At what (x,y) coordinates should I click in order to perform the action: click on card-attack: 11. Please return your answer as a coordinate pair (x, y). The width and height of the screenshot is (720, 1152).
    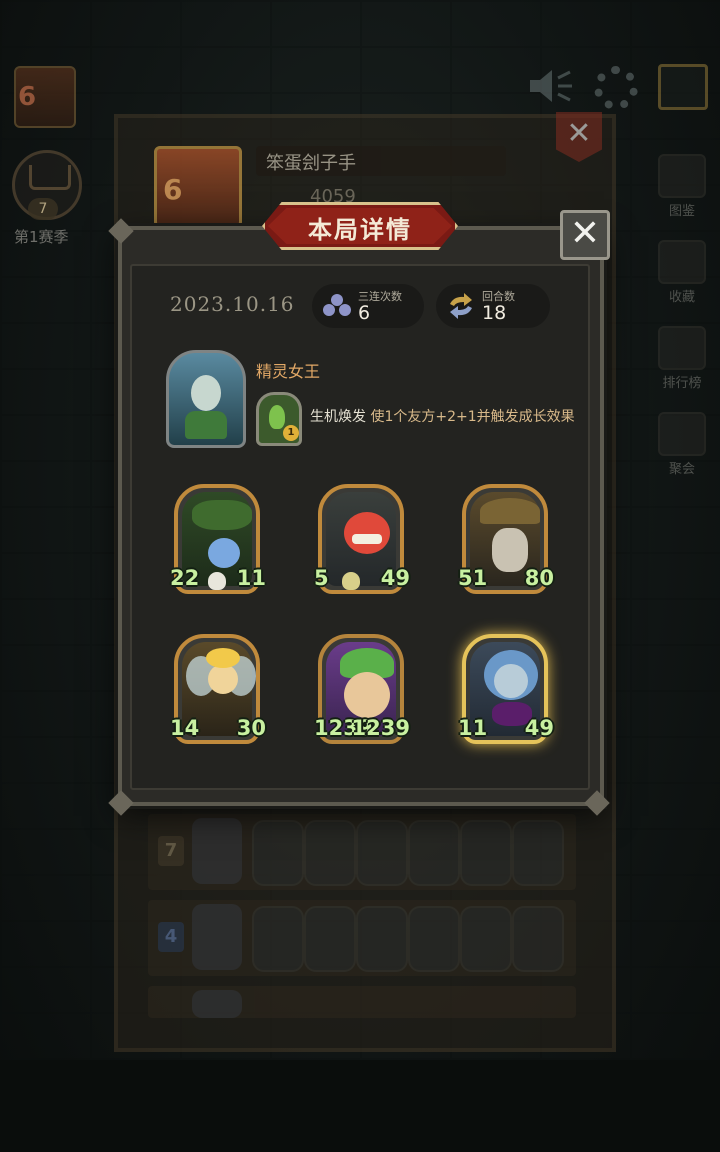
    Looking at the image, I should click on (473, 728).